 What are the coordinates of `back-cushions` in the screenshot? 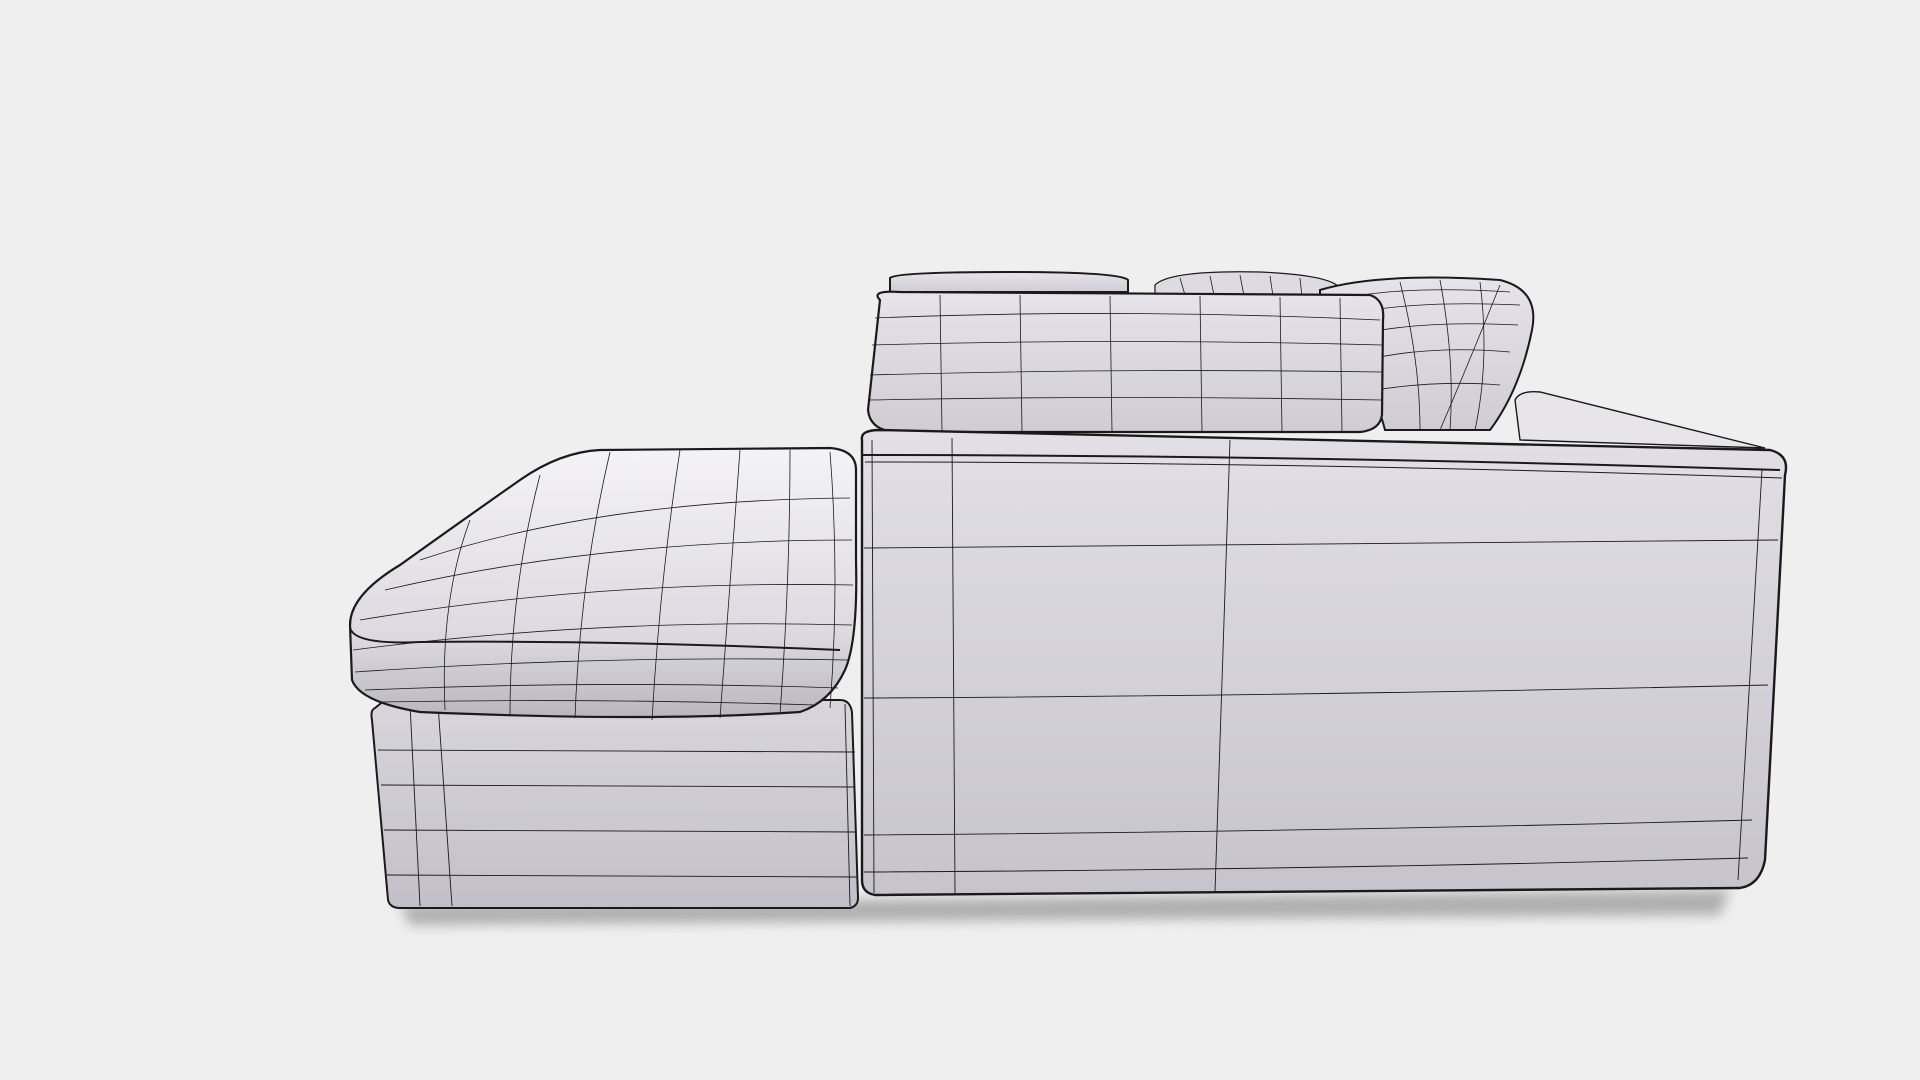 It's located at (1200, 352).